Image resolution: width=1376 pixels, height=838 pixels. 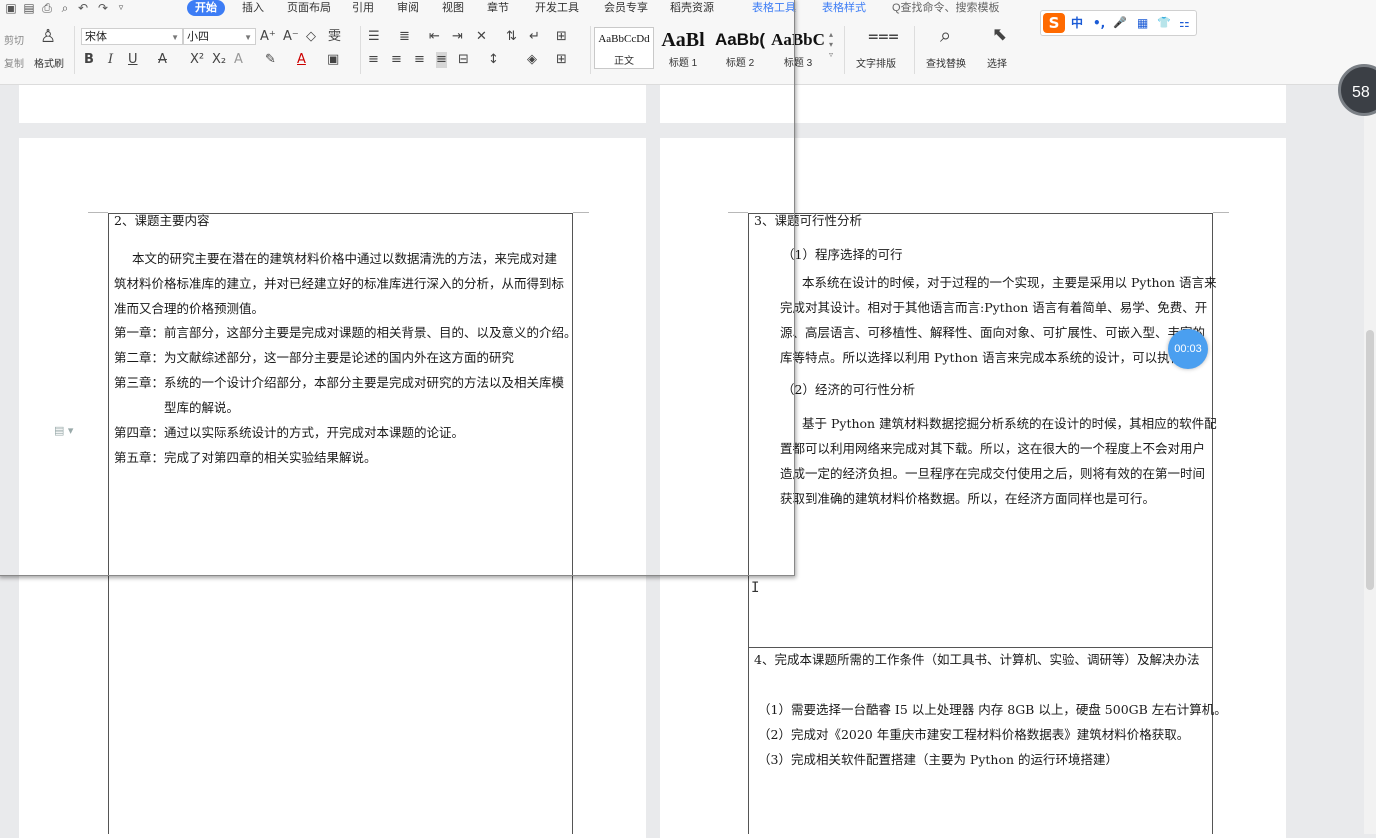 What do you see at coordinates (14, 62) in the screenshot?
I see `copy-button: 复制` at bounding box center [14, 62].